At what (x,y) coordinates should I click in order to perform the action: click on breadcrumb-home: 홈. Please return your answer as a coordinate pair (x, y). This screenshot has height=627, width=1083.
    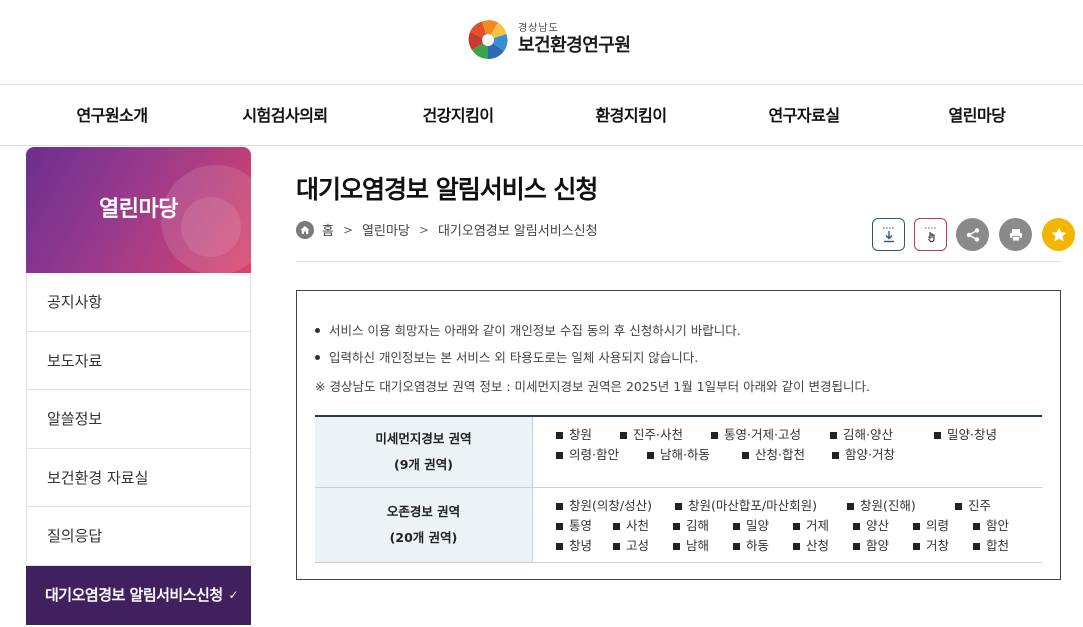
    Looking at the image, I should click on (328, 229).